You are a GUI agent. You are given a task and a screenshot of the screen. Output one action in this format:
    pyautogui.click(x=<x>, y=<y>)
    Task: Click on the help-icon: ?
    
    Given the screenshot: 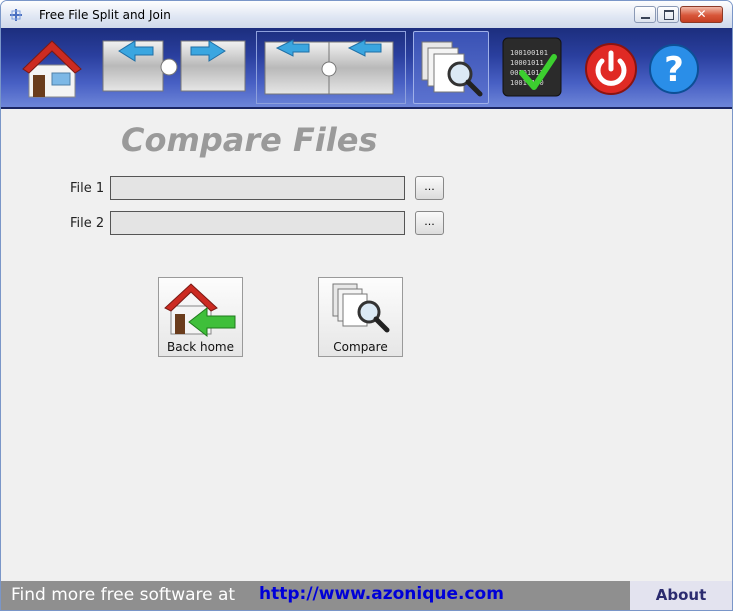 What is the action you would take?
    pyautogui.click(x=674, y=69)
    